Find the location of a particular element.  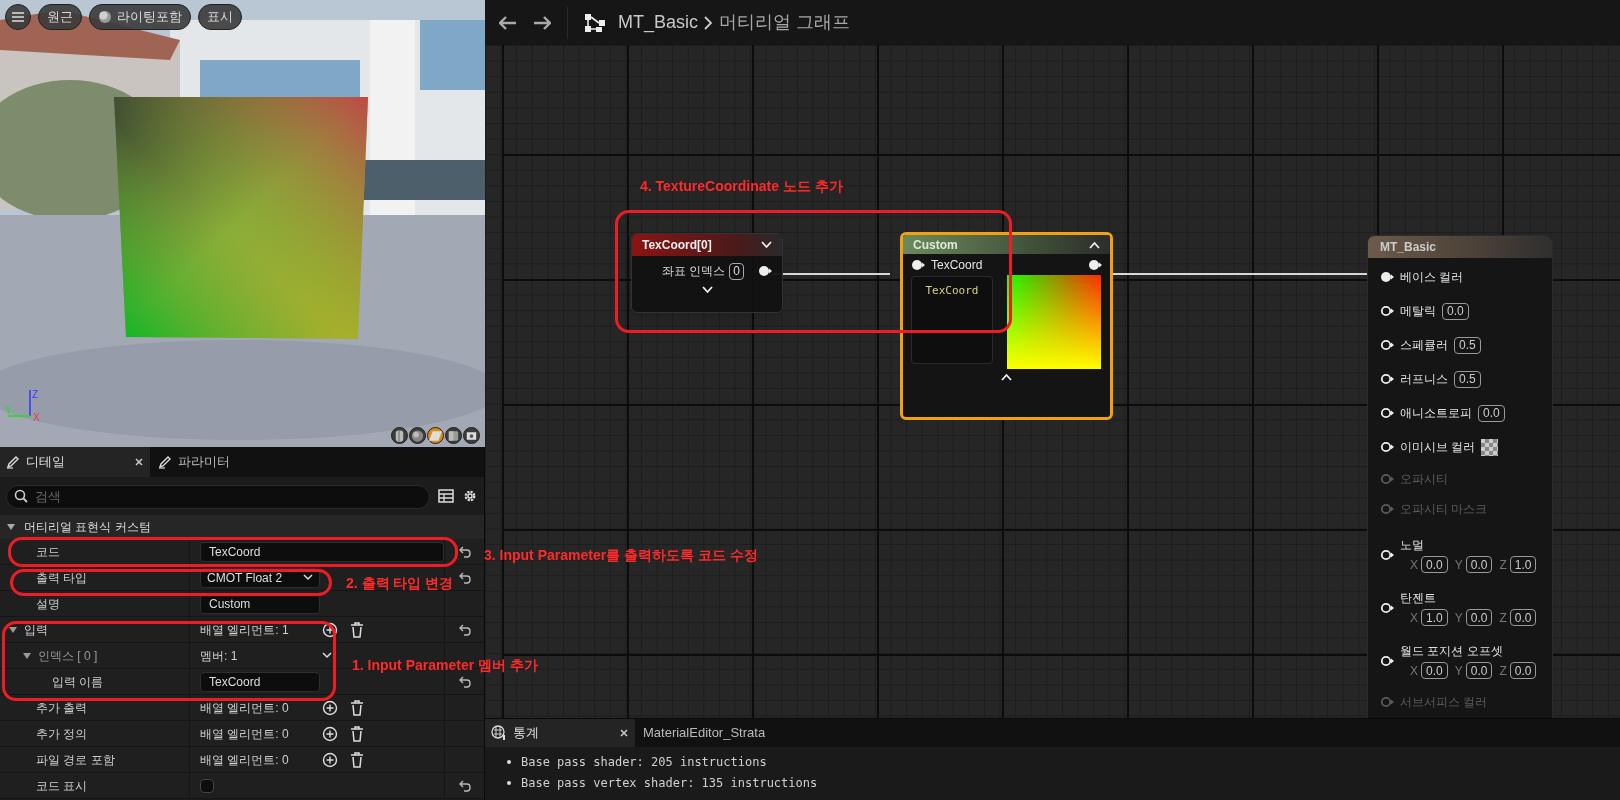

back-arrow-icon is located at coordinates (508, 22).